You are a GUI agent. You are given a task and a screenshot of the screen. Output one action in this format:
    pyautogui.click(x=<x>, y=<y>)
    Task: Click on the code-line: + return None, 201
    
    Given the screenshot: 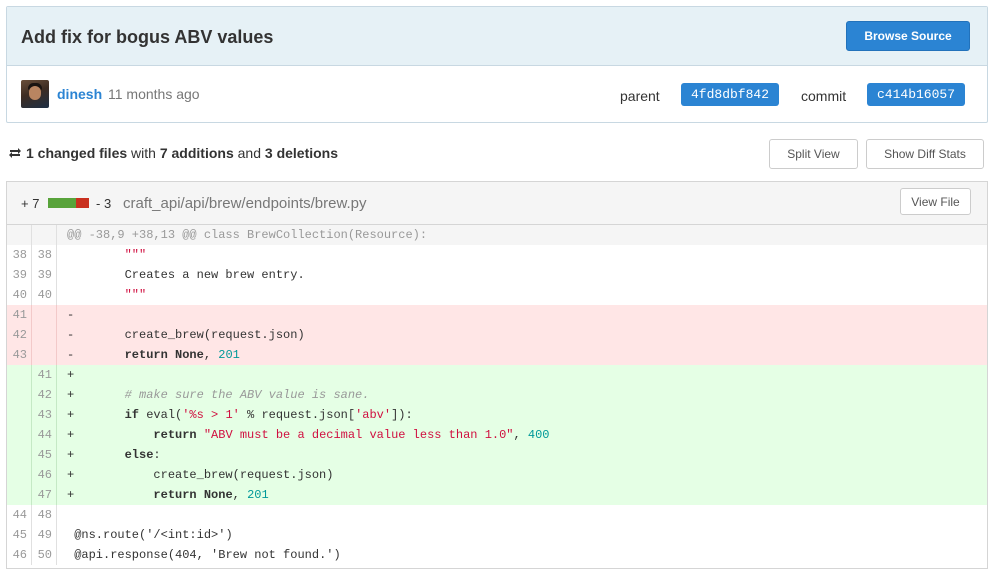 What is the action you would take?
    pyautogui.click(x=522, y=495)
    